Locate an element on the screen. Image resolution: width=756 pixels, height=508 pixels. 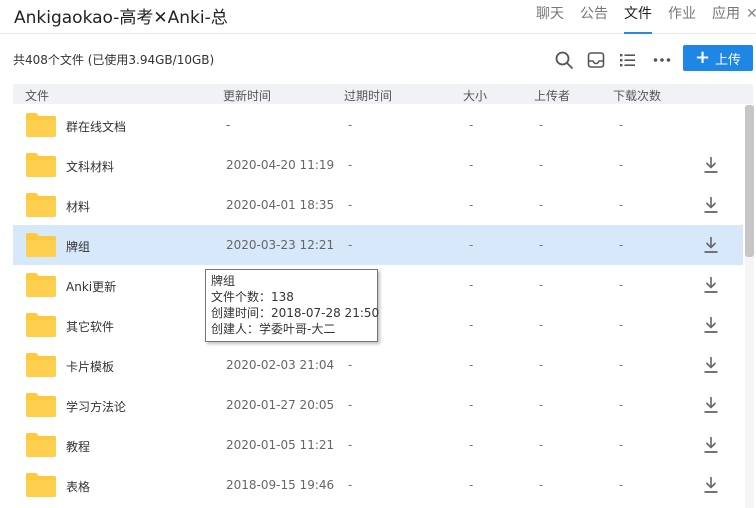
table-row: 表格 2018-09-15 19:46- - - - is located at coordinates (378, 485).